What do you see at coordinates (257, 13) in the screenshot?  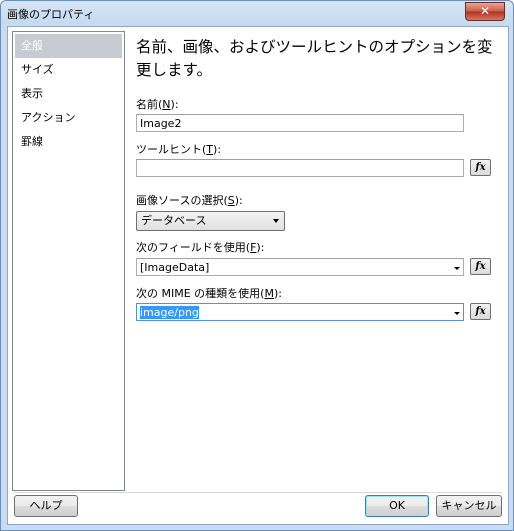 I see `title-bar: 画像のプロパティ ✕` at bounding box center [257, 13].